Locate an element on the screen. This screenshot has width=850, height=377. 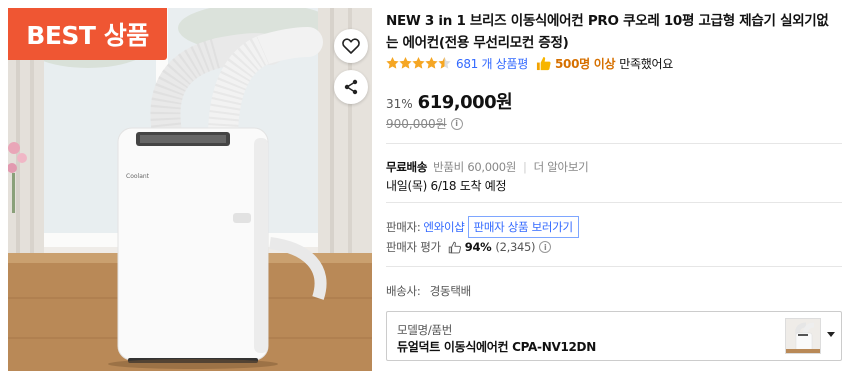
option-label: 모델명/품번 is located at coordinates (424, 330).